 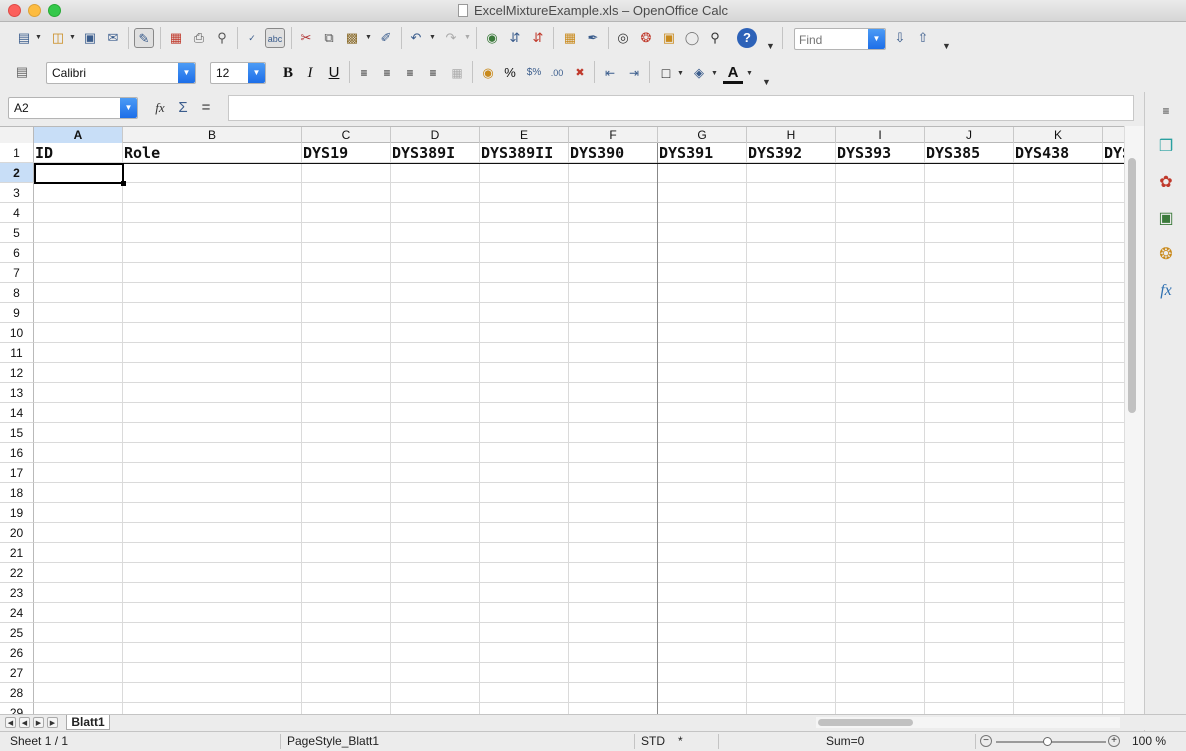 I want to click on column-header-i: I, so click(x=880, y=135).